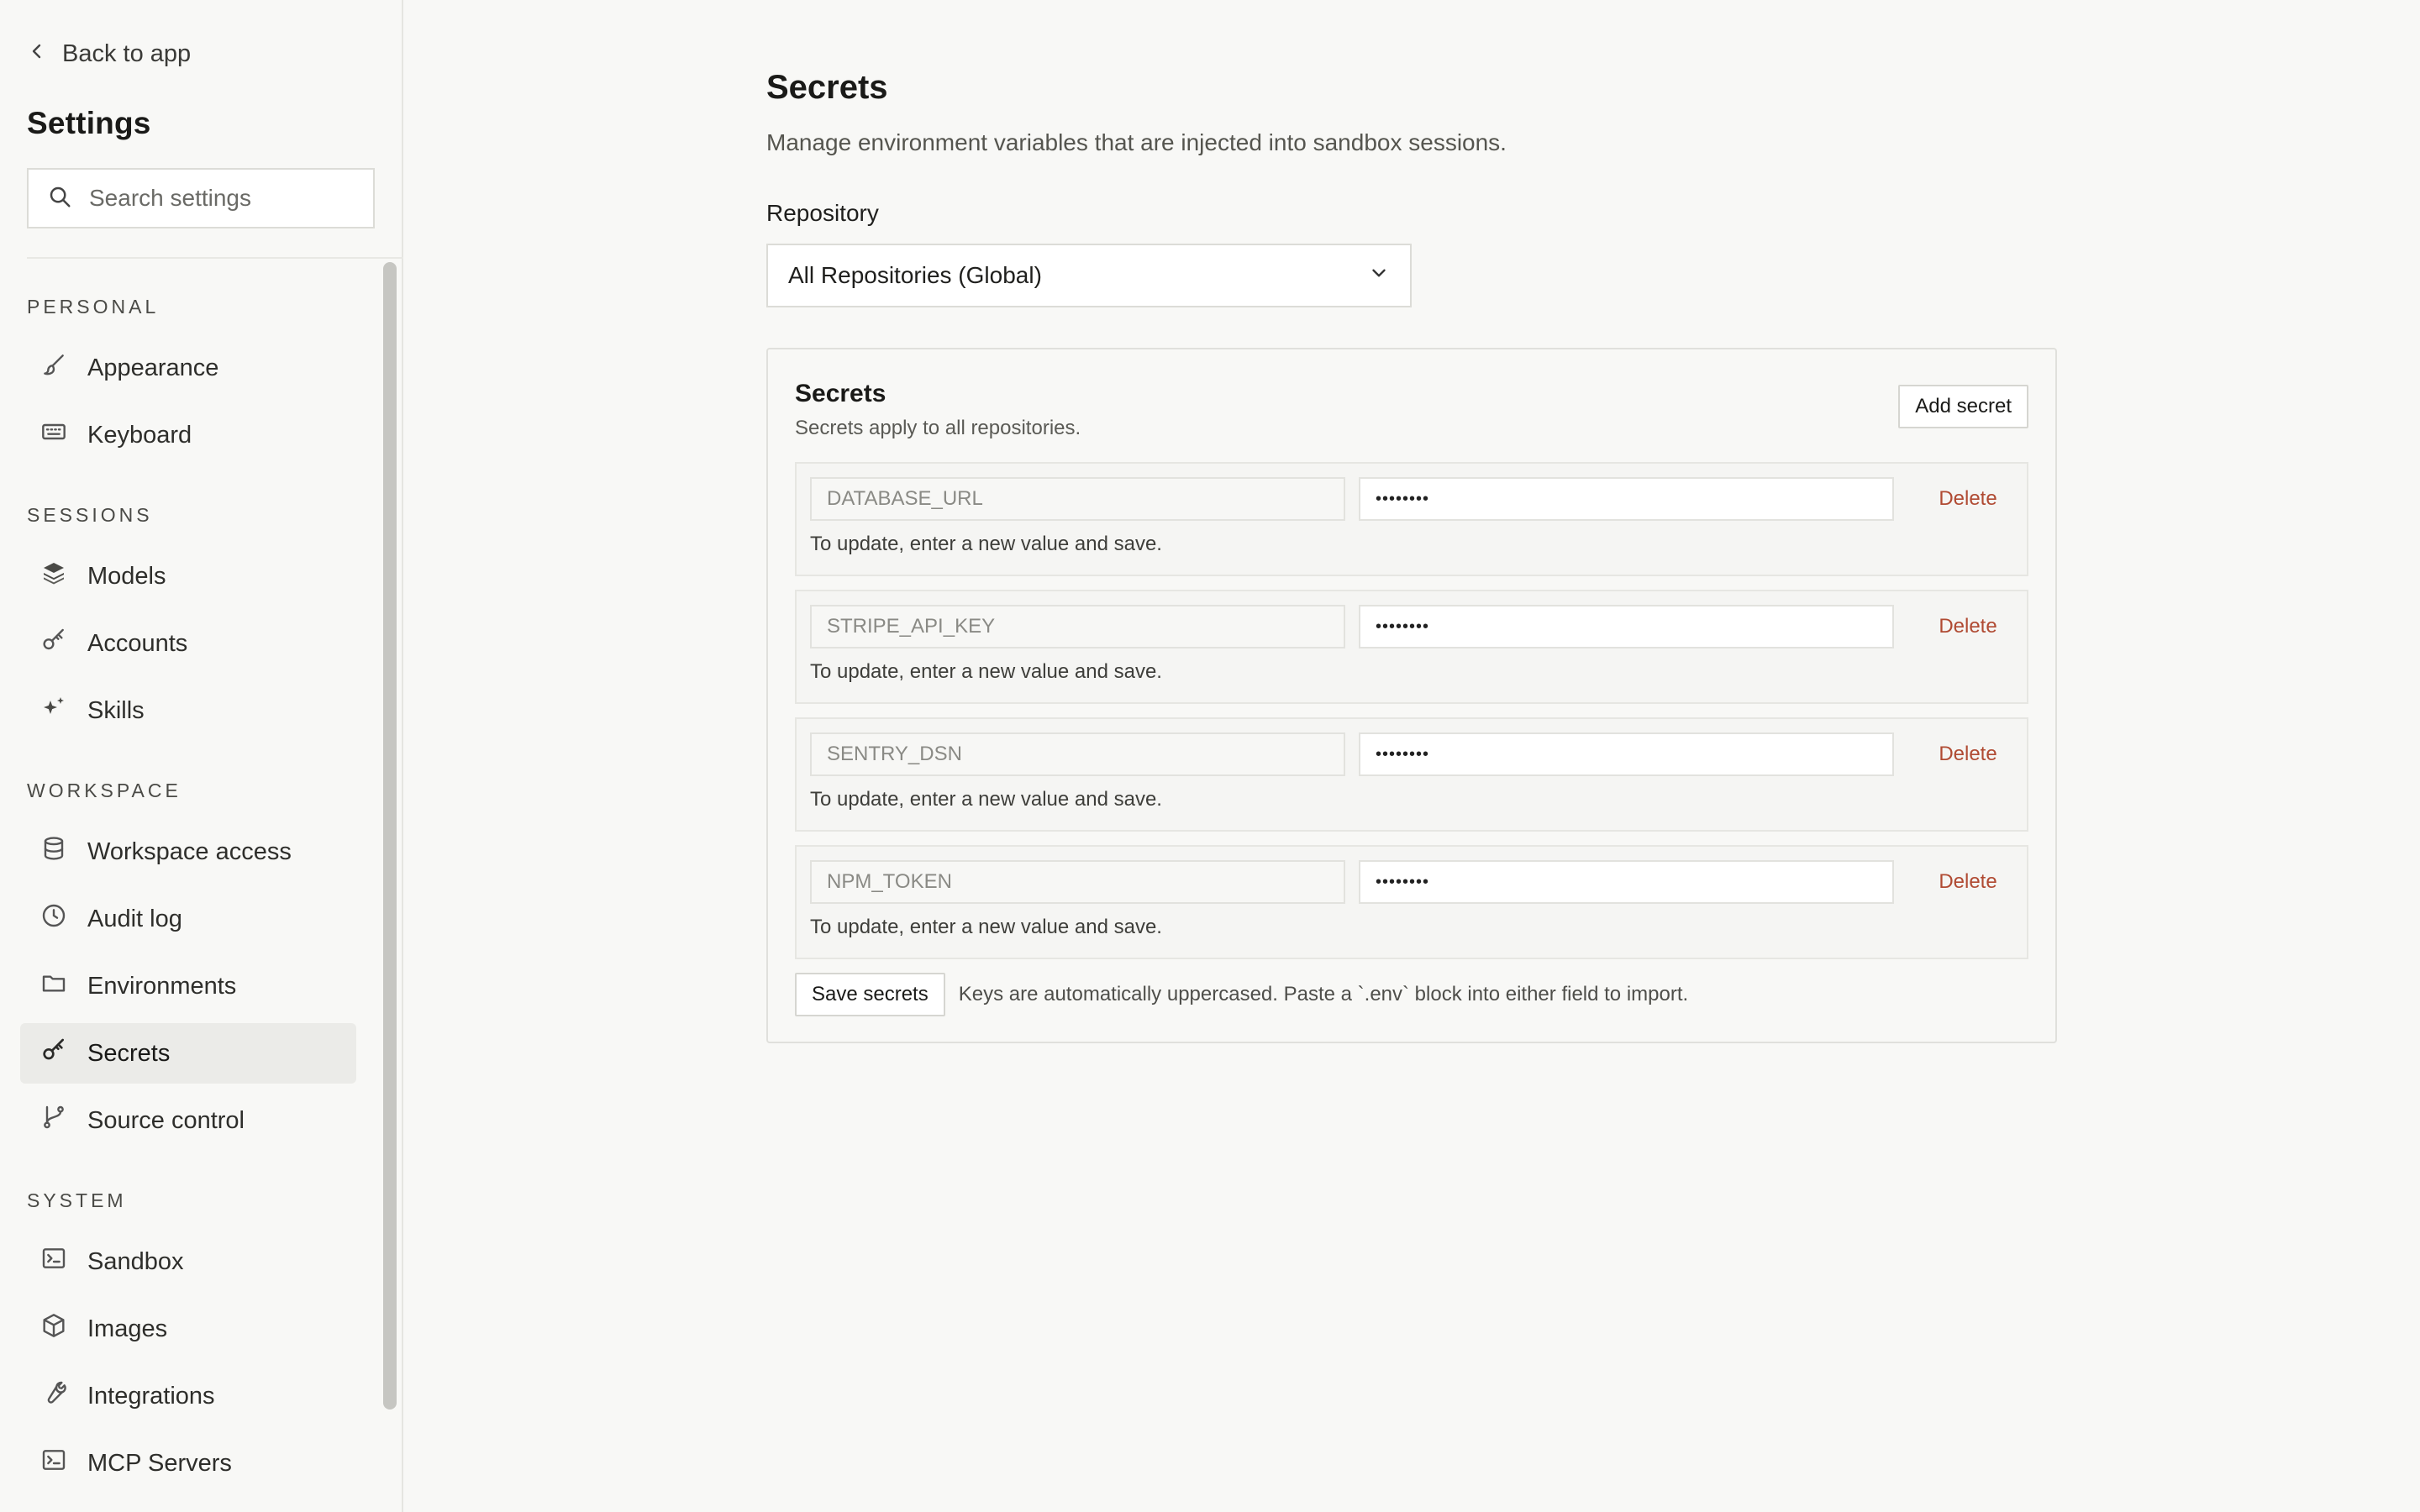  What do you see at coordinates (53, 1396) in the screenshot?
I see `wrench-icon` at bounding box center [53, 1396].